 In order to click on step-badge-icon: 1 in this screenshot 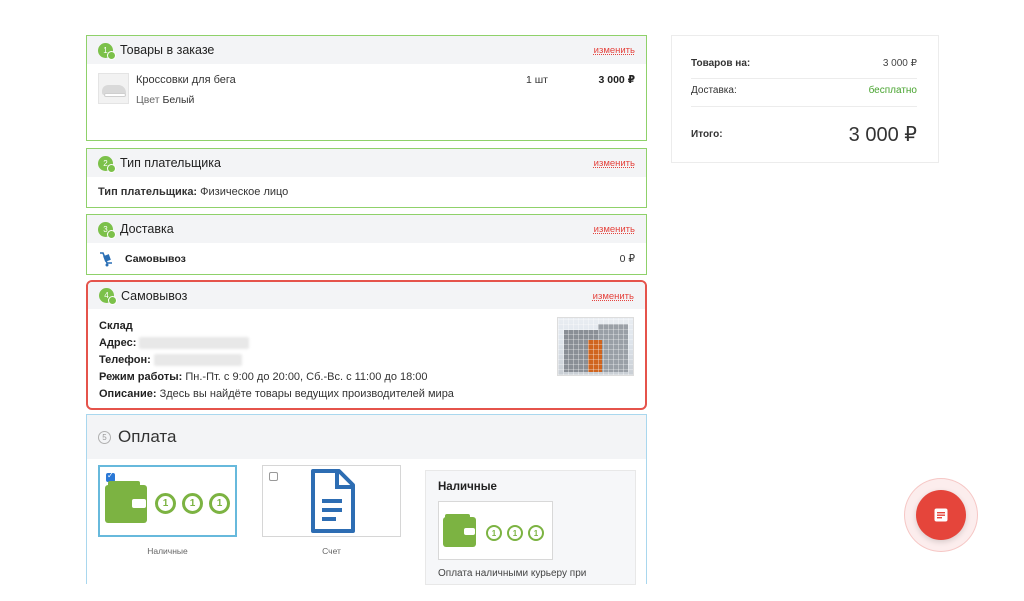, I will do `click(107, 51)`.